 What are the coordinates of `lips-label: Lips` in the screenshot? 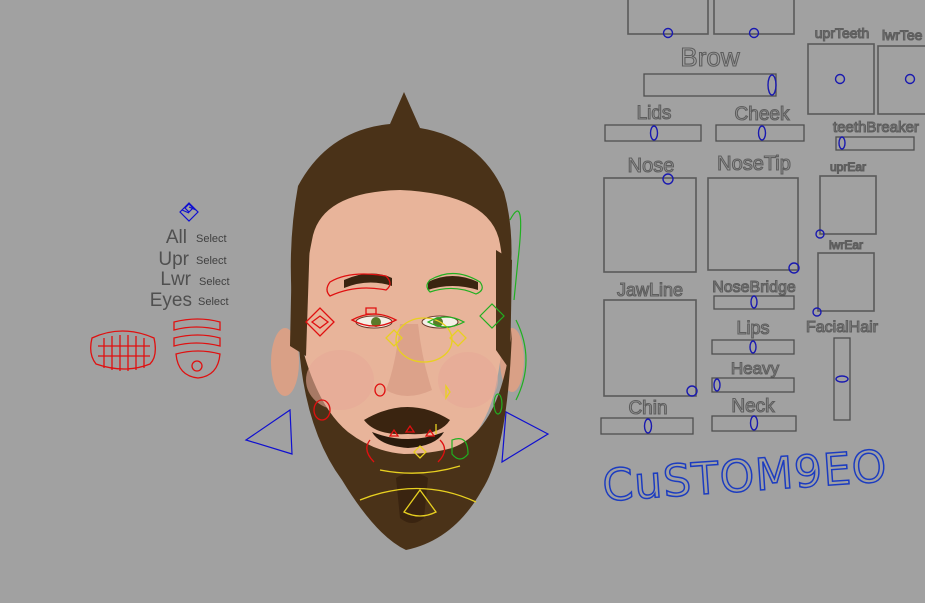 It's located at (752, 328).